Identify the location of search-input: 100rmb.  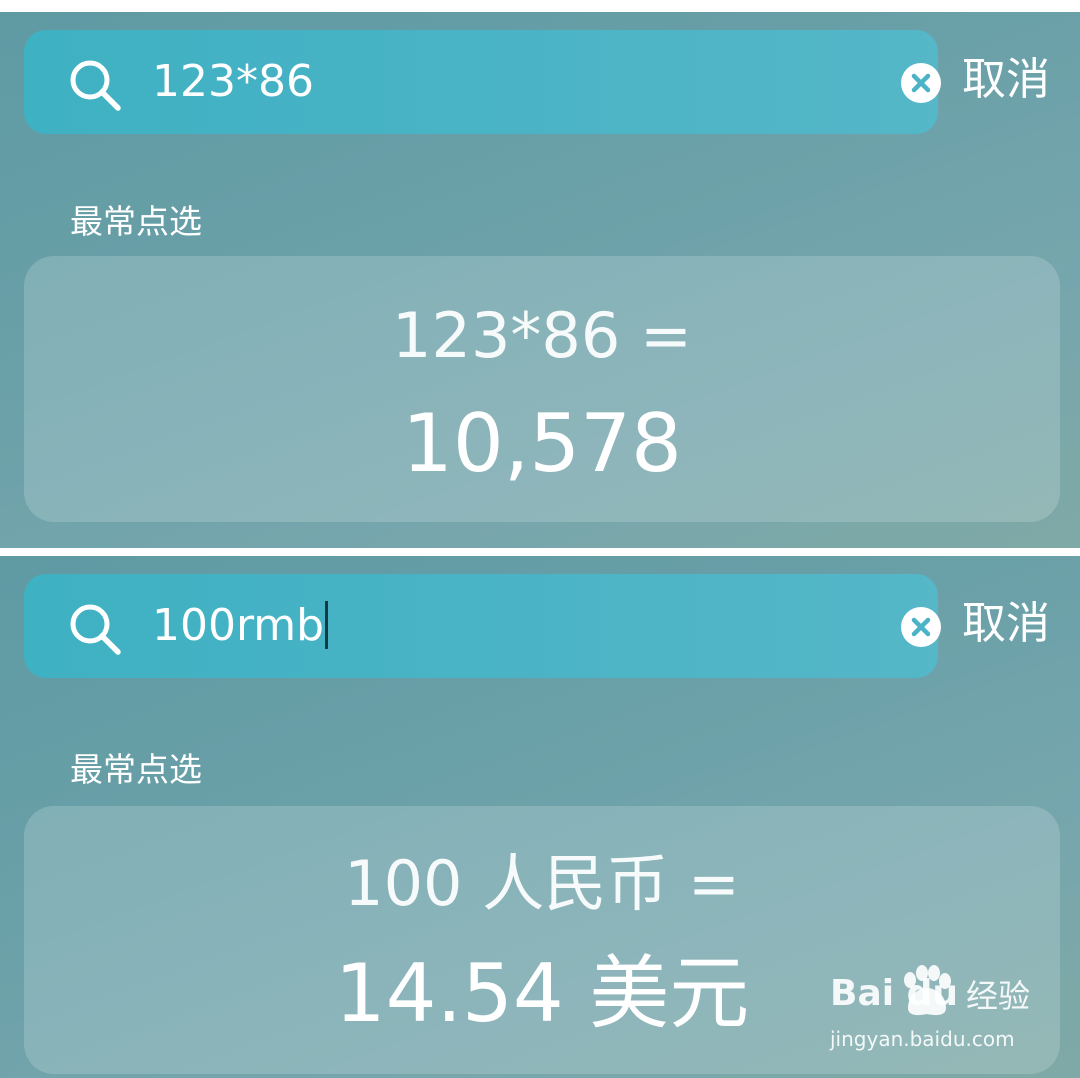
(240, 626).